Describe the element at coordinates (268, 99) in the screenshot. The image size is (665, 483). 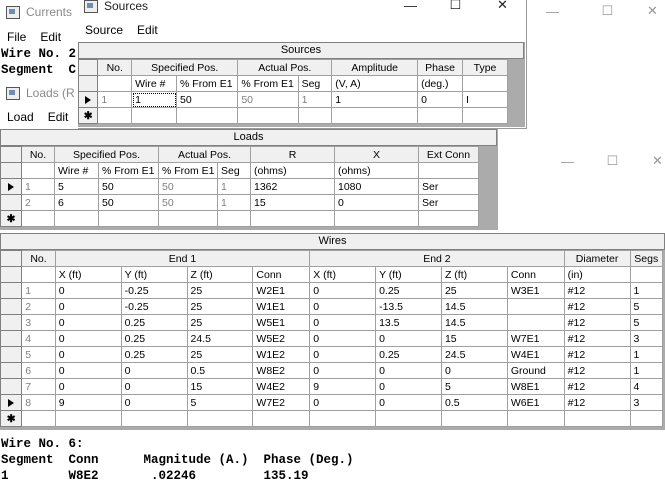
I see `cell-act-pct: 50` at that location.